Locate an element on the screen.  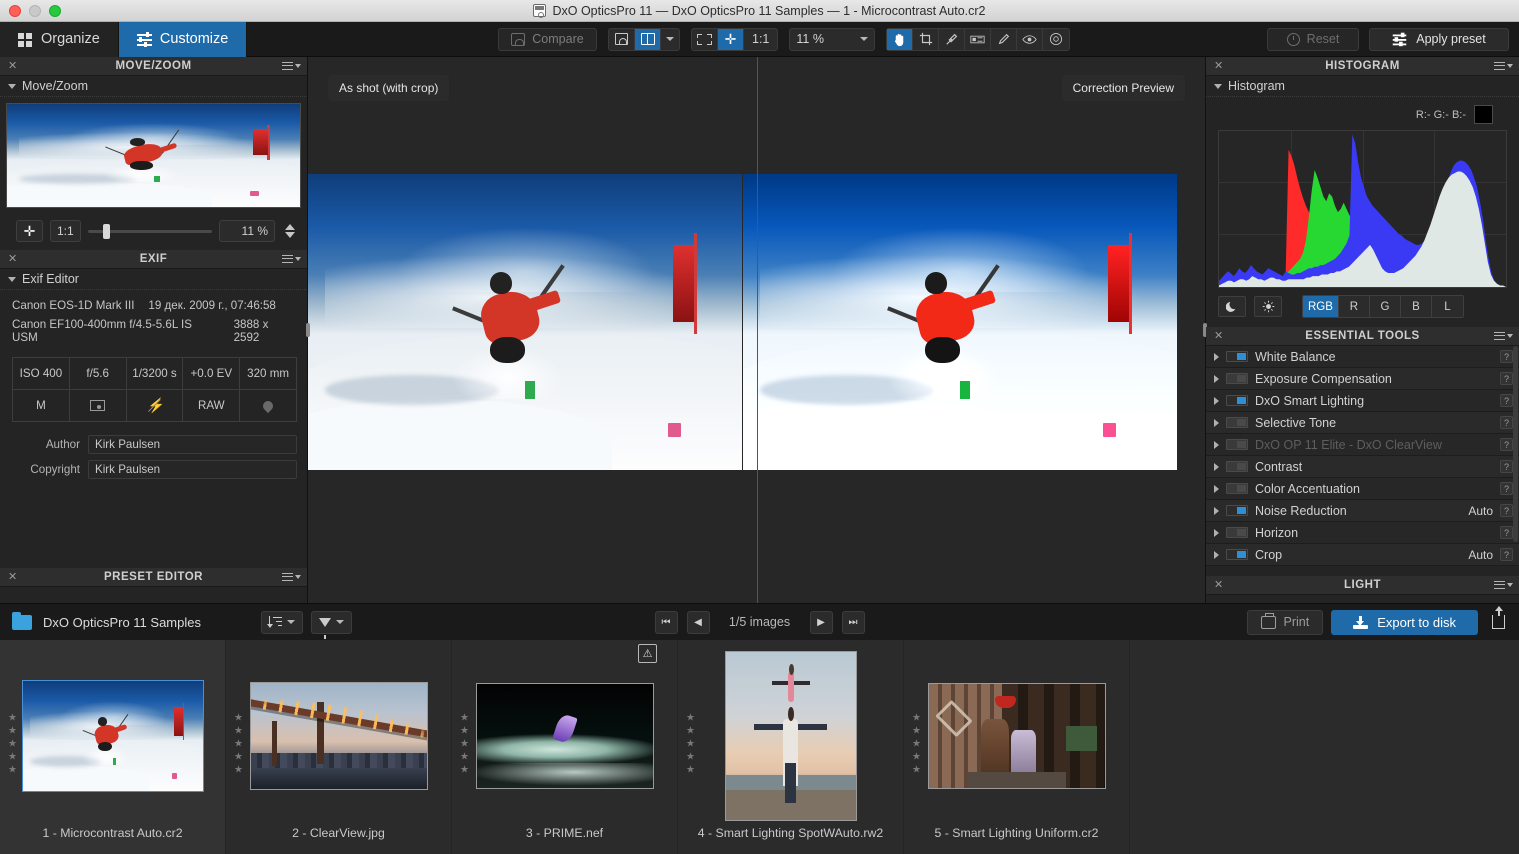
filmstrip-item: ★ ★ ★ ★ ★ 5 - Smart Lighting Uniform.cr2 is located at coordinates (1017, 747).